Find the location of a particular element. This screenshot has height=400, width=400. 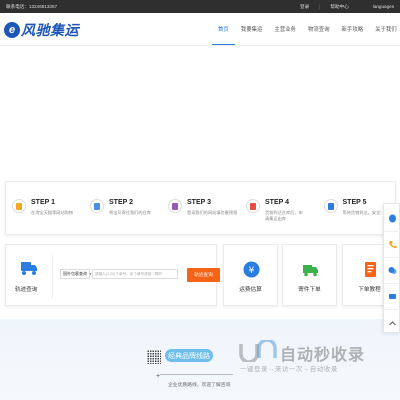

wechat-icon is located at coordinates (392, 270).